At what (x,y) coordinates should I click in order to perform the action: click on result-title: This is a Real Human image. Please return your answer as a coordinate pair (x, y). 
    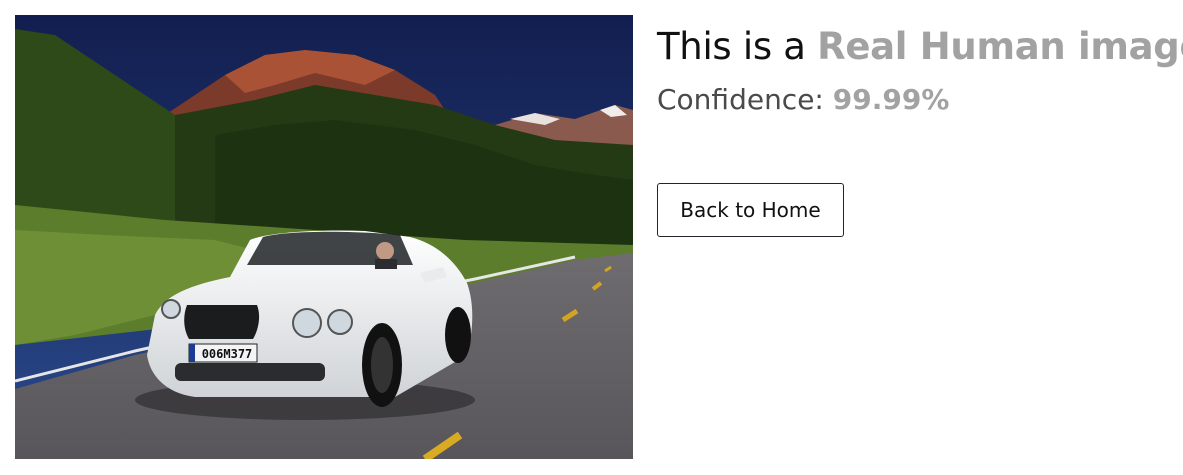
    Looking at the image, I should click on (920, 47).